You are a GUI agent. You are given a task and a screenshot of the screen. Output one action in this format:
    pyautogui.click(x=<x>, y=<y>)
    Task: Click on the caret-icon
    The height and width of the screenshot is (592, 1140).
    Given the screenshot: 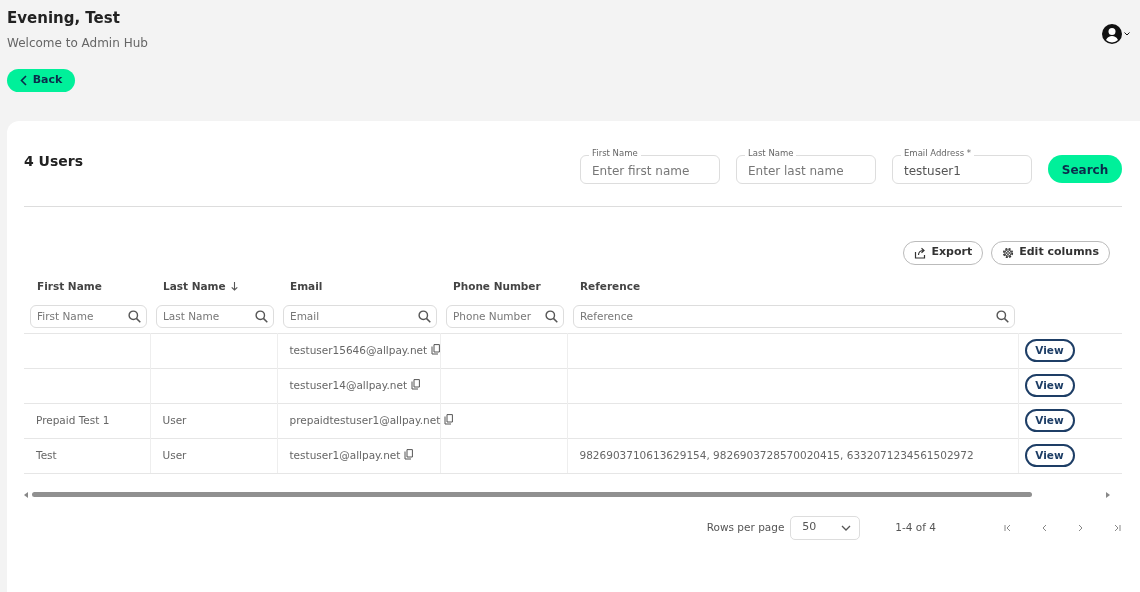 What is the action you would take?
    pyautogui.click(x=1127, y=34)
    